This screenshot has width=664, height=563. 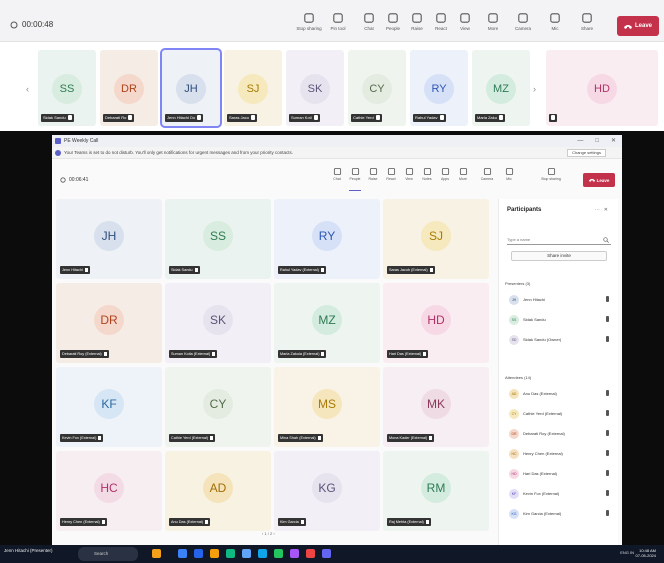 What do you see at coordinates (109, 407) in the screenshot?
I see `video-tile: KF Kevin Fox (External)` at bounding box center [109, 407].